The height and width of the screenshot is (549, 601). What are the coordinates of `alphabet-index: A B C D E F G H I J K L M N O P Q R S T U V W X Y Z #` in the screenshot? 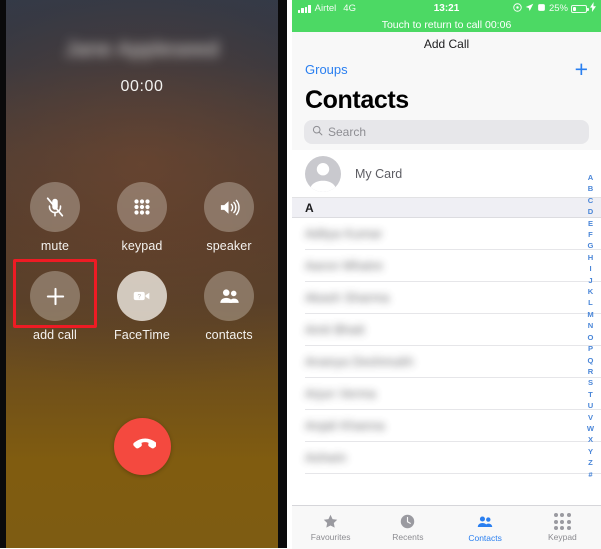 It's located at (590, 333).